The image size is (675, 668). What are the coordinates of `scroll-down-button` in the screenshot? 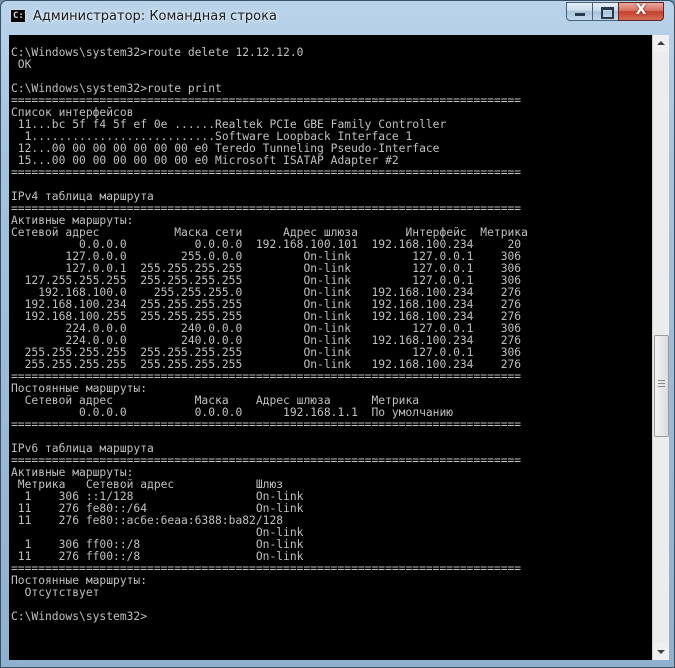 It's located at (661, 651).